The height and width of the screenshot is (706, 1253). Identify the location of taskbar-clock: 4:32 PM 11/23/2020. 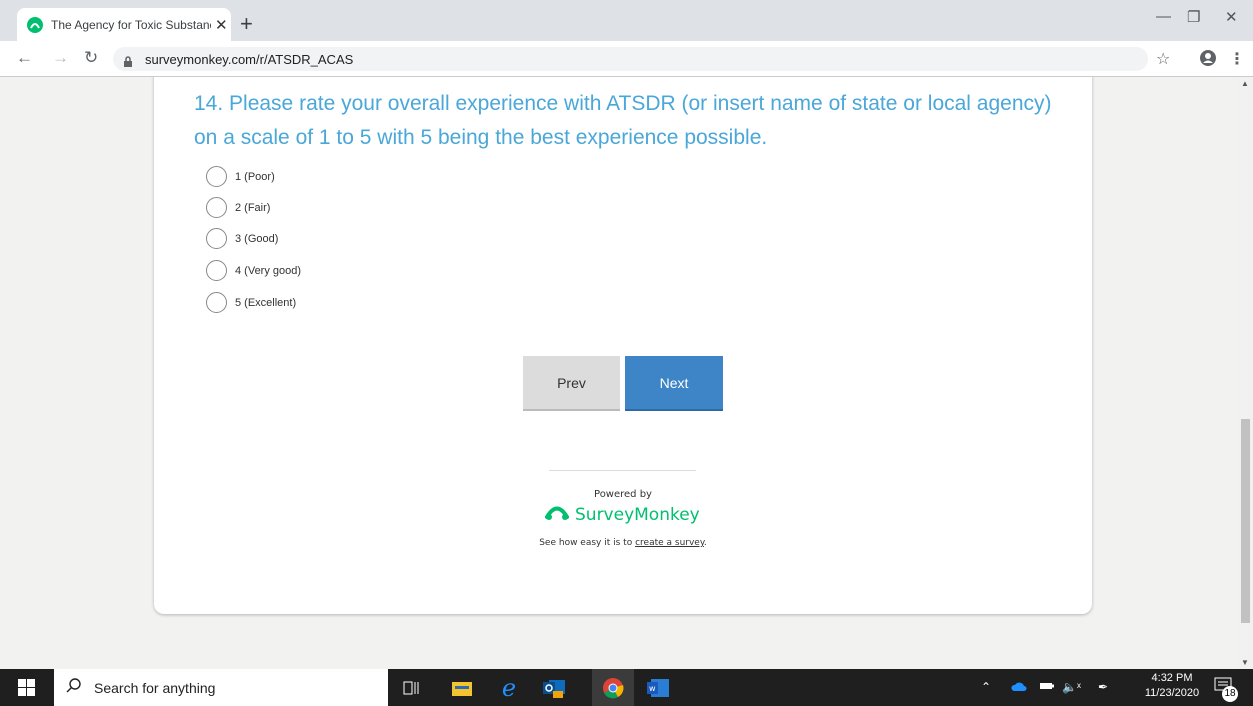
(1172, 686).